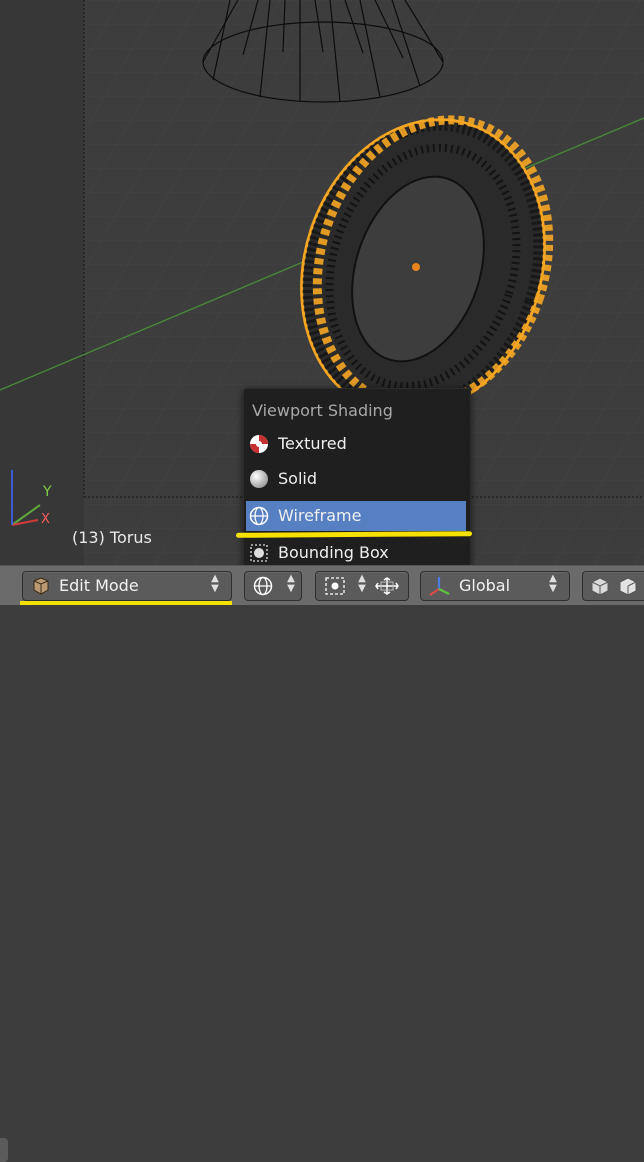  Describe the element at coordinates (387, 586) in the screenshot. I see `manipulator-icon` at that location.